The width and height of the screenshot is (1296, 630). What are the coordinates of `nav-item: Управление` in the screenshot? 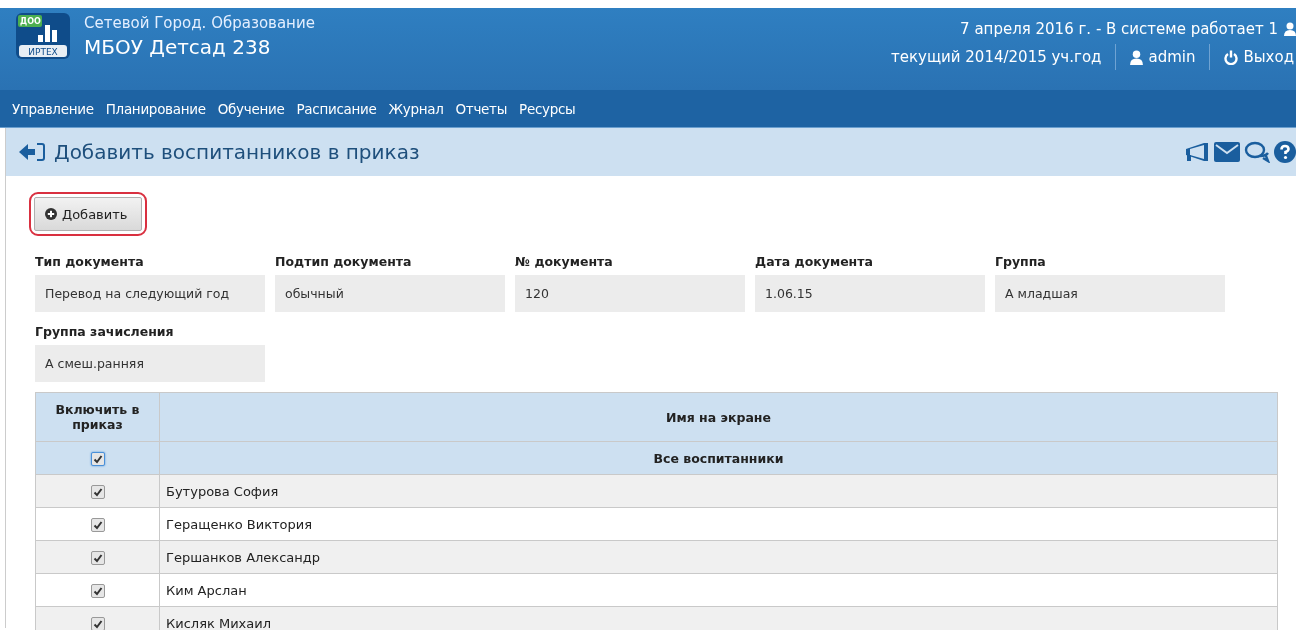 It's located at (53, 108).